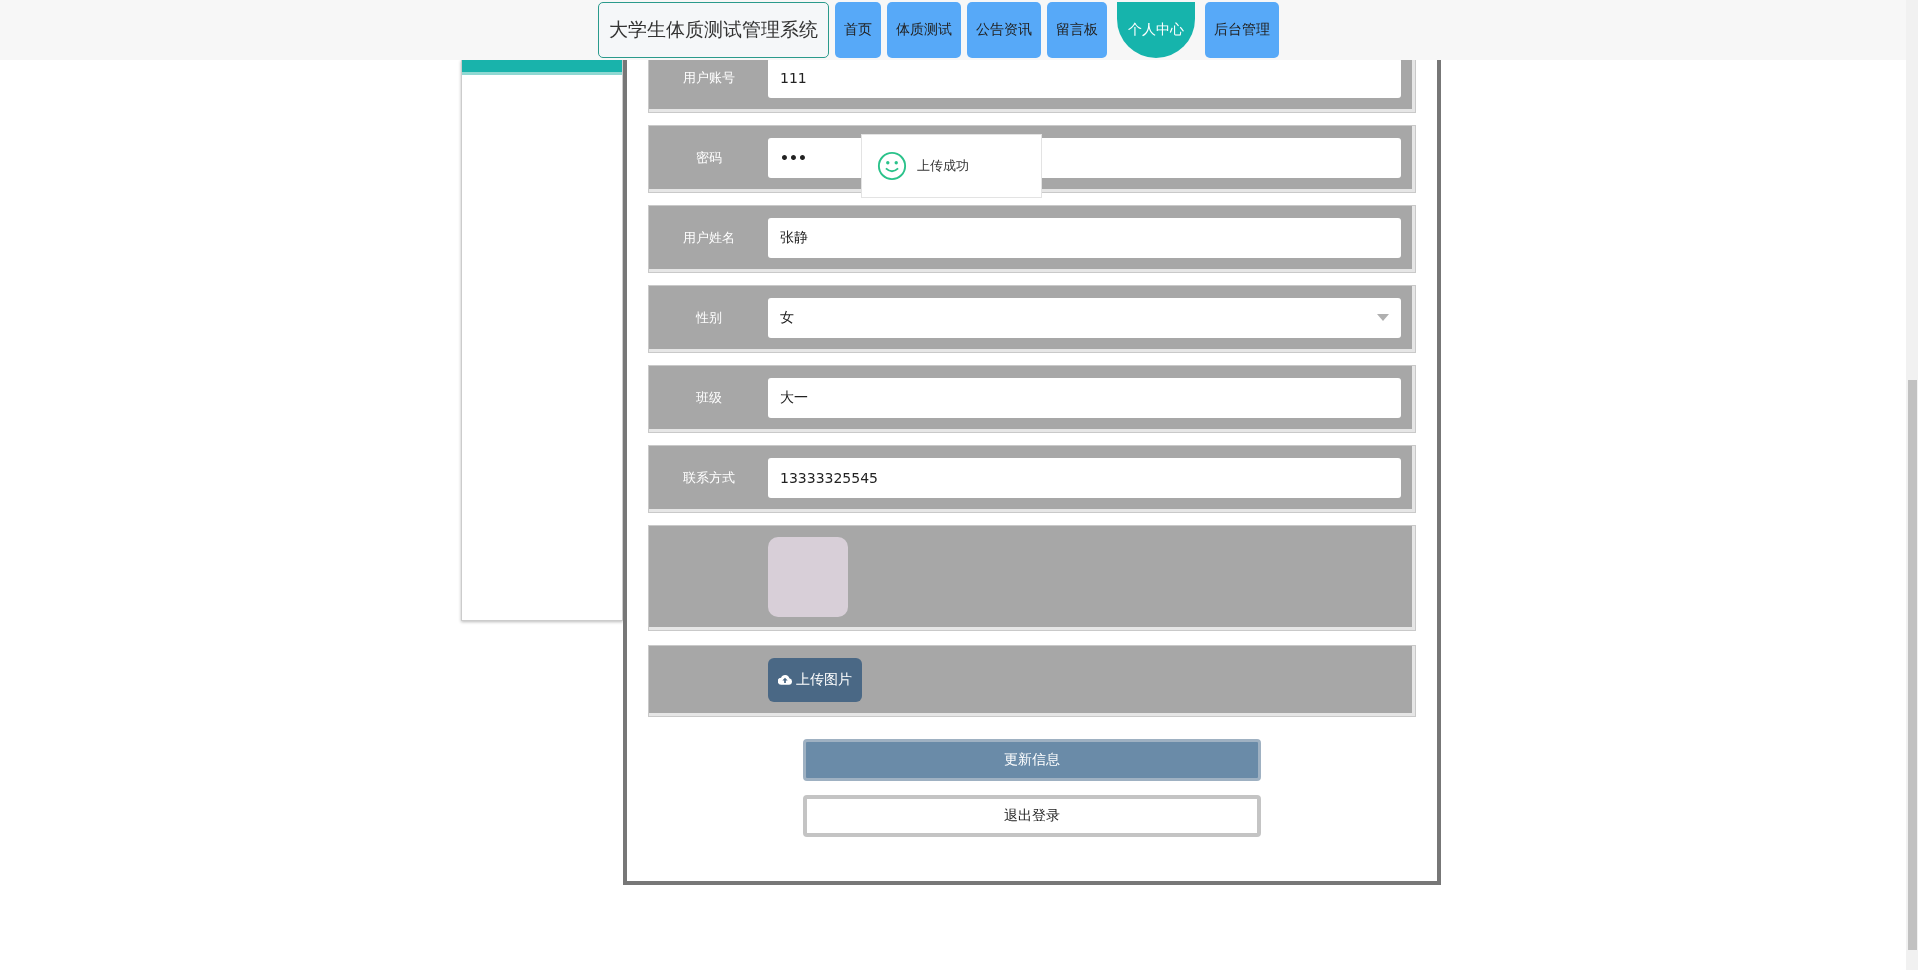 The image size is (1918, 970). Describe the element at coordinates (1032, 816) in the screenshot. I see `logout-button: 退出登录` at that location.